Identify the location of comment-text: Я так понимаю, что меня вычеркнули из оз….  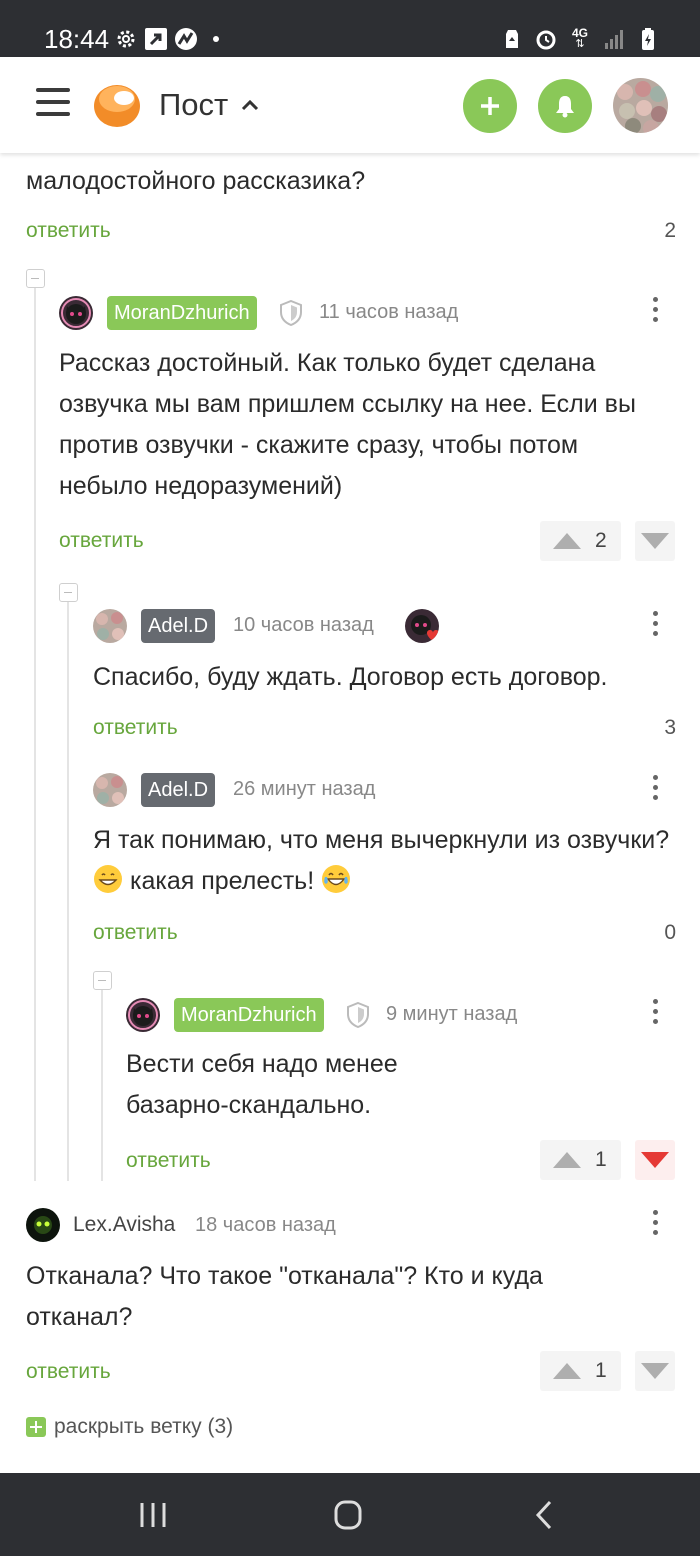
(388, 861).